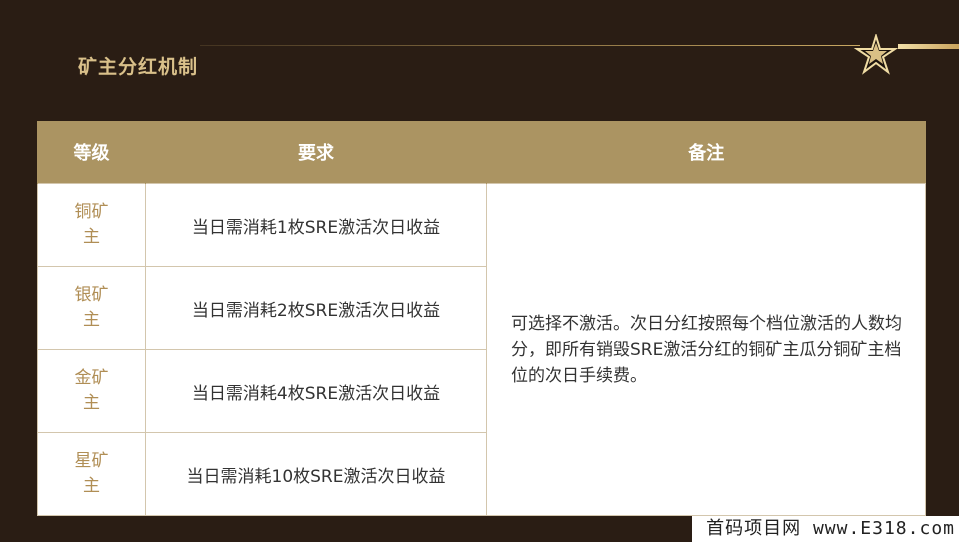  Describe the element at coordinates (316, 152) in the screenshot. I see `header-requirement: 要求` at that location.